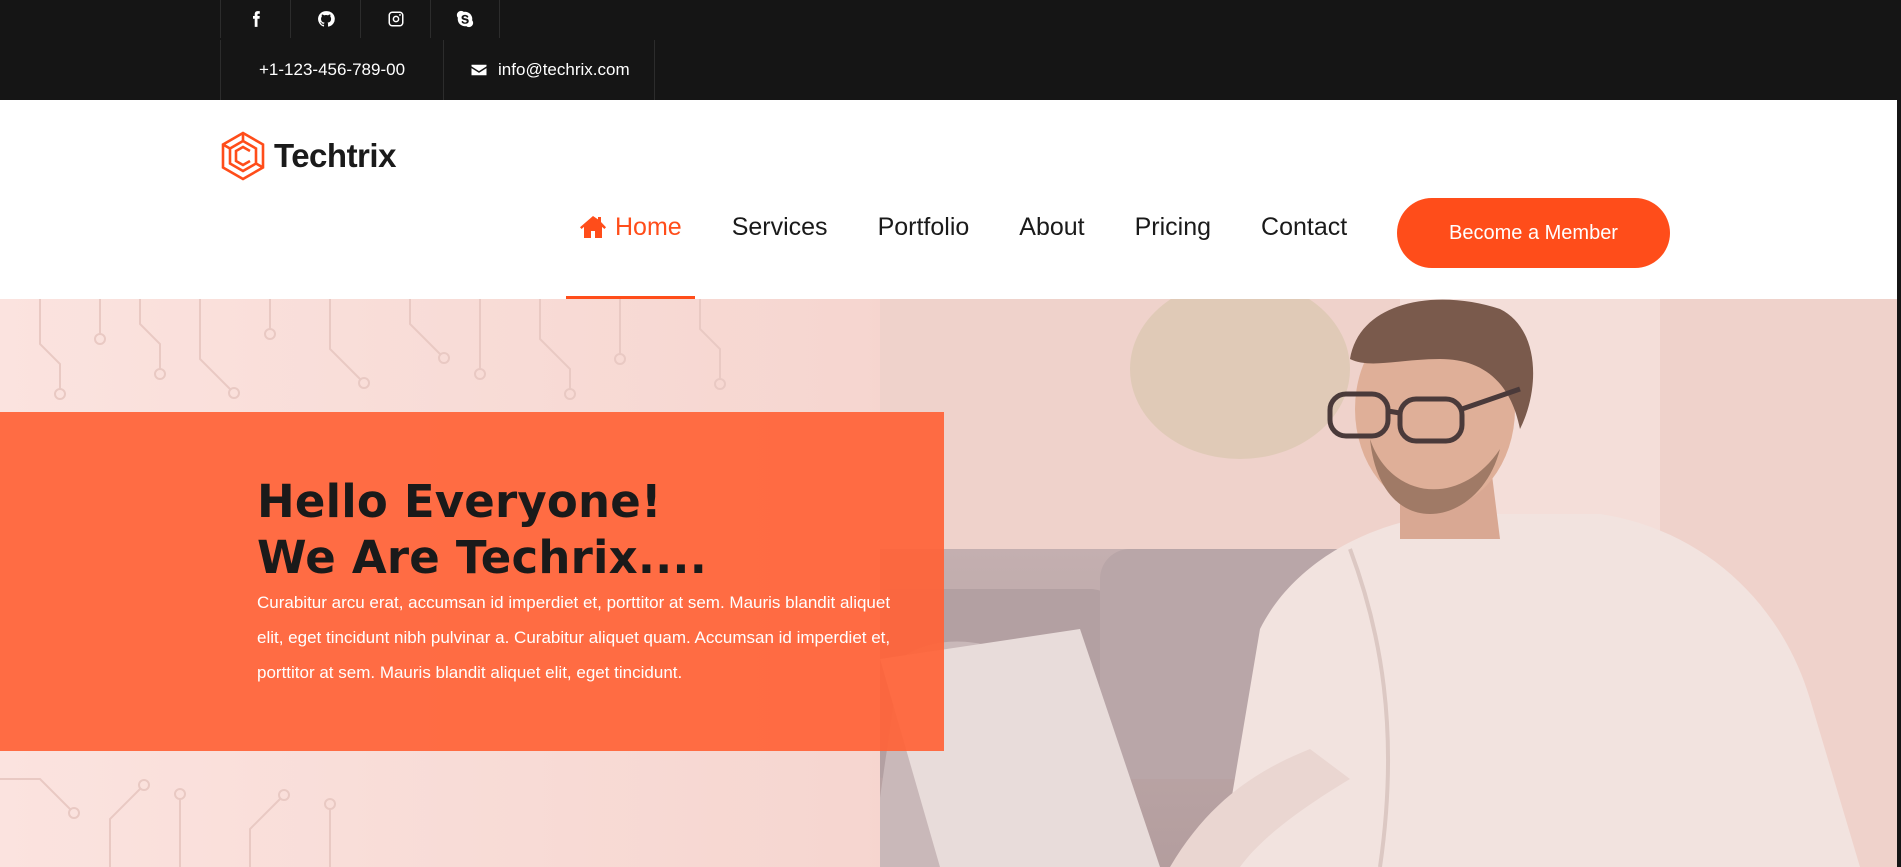 The height and width of the screenshot is (867, 1901). I want to click on github-icon, so click(326, 19).